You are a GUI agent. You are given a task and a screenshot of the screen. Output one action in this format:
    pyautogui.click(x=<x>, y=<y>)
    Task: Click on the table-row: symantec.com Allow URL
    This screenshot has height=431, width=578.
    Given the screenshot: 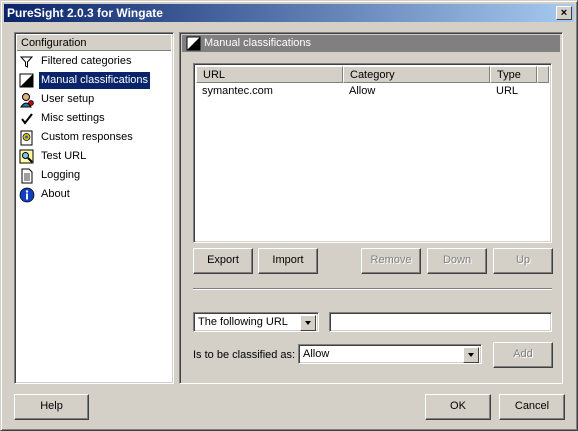 What is the action you would take?
    pyautogui.click(x=372, y=91)
    